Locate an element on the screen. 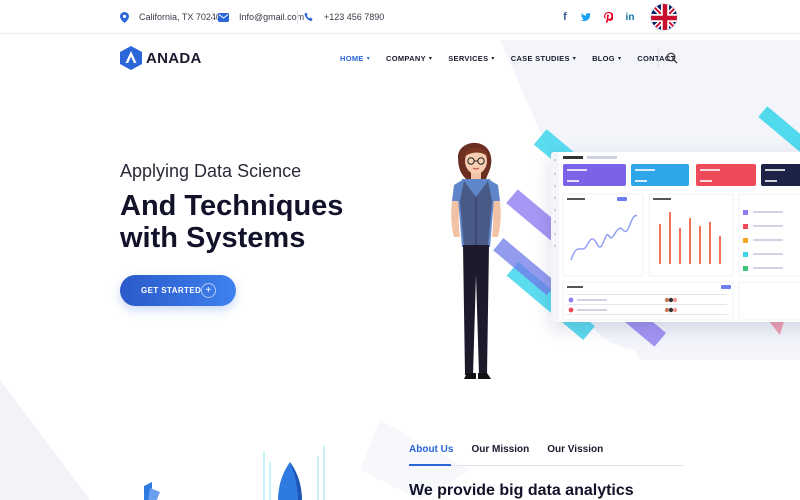  get-started-button: GET STARTED + is located at coordinates (178, 290).